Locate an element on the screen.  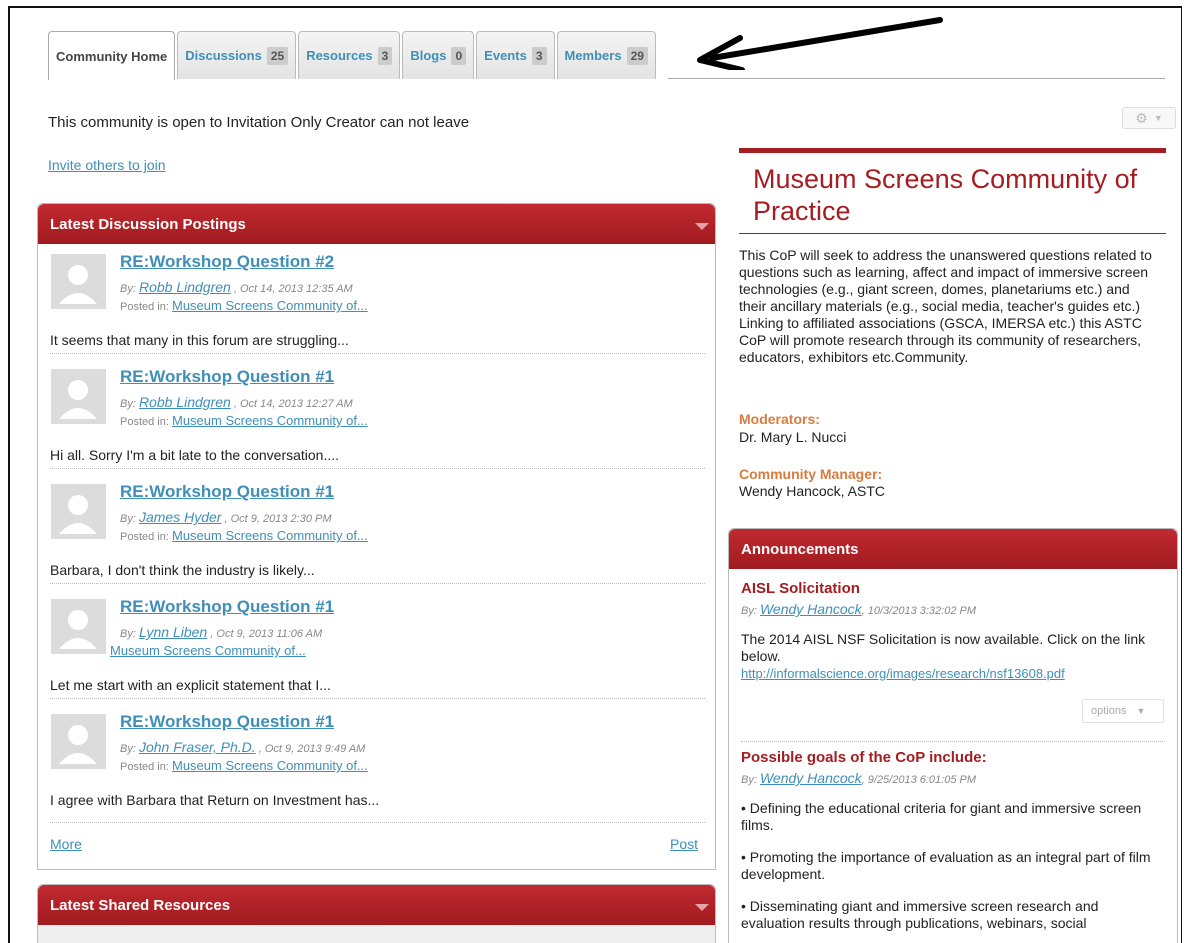
panel-title: Announcements is located at coordinates (800, 549).